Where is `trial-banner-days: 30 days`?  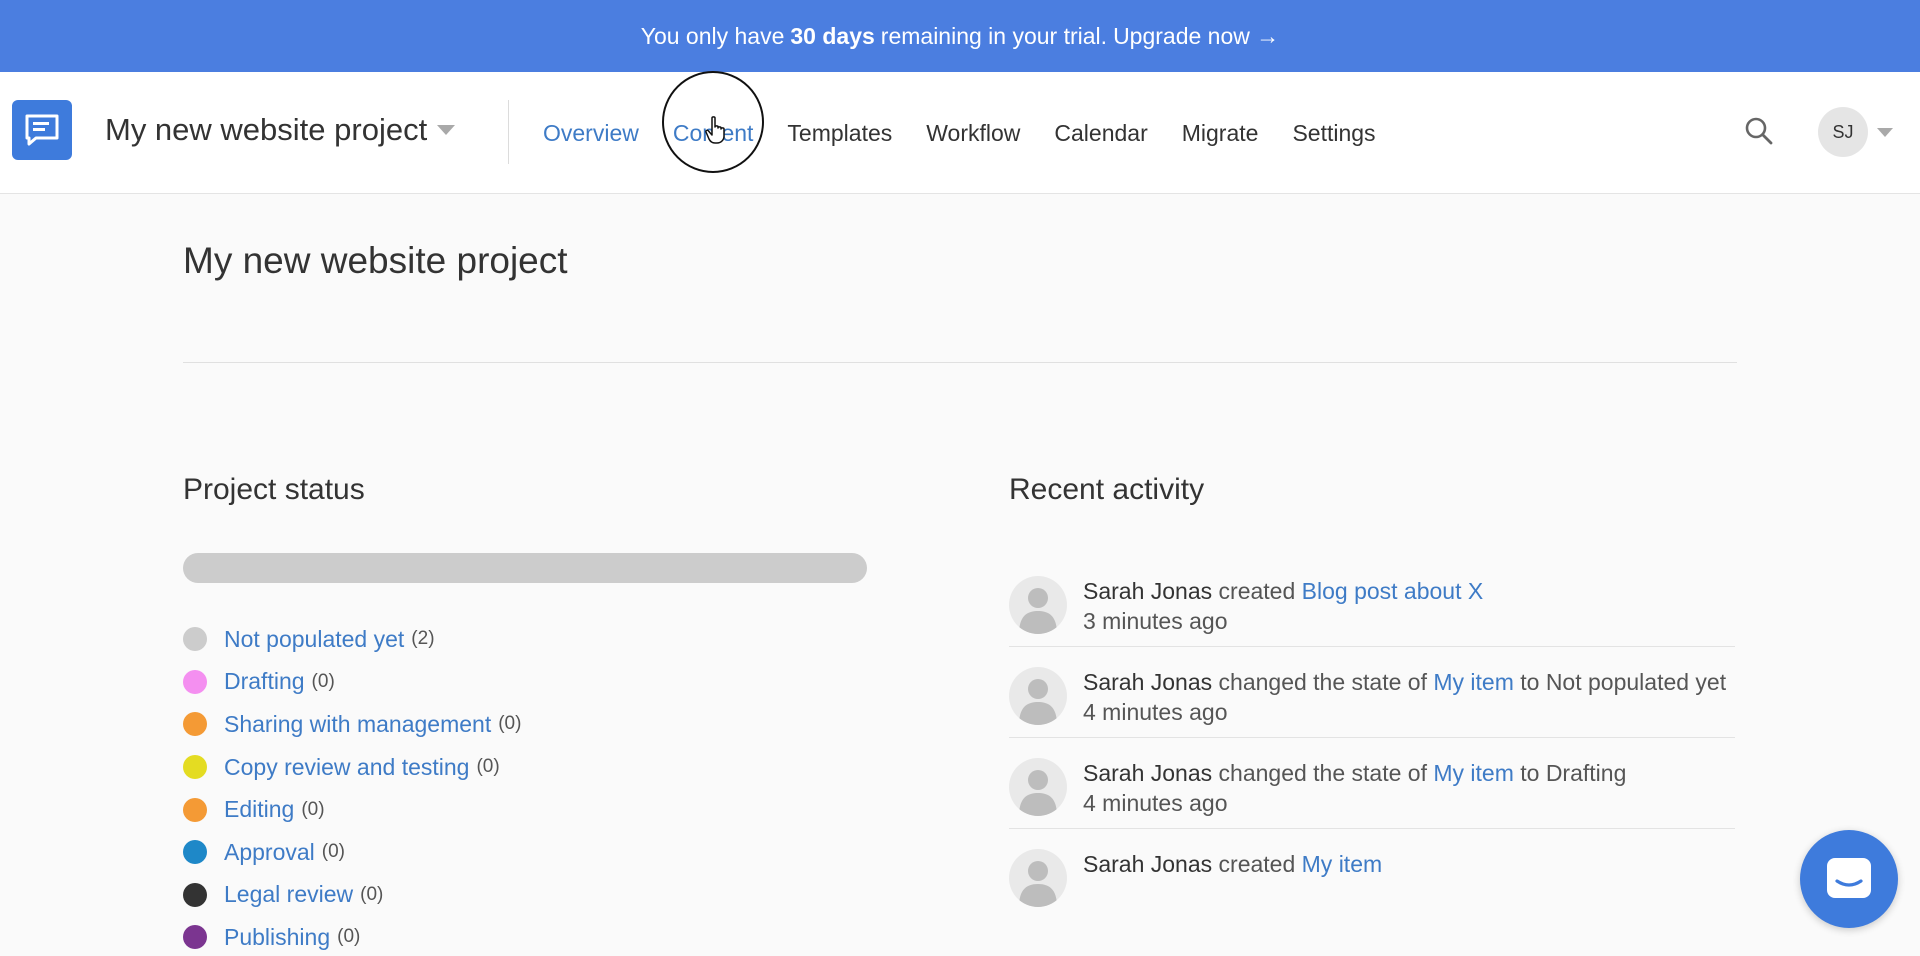
trial-banner-days: 30 days is located at coordinates (832, 35).